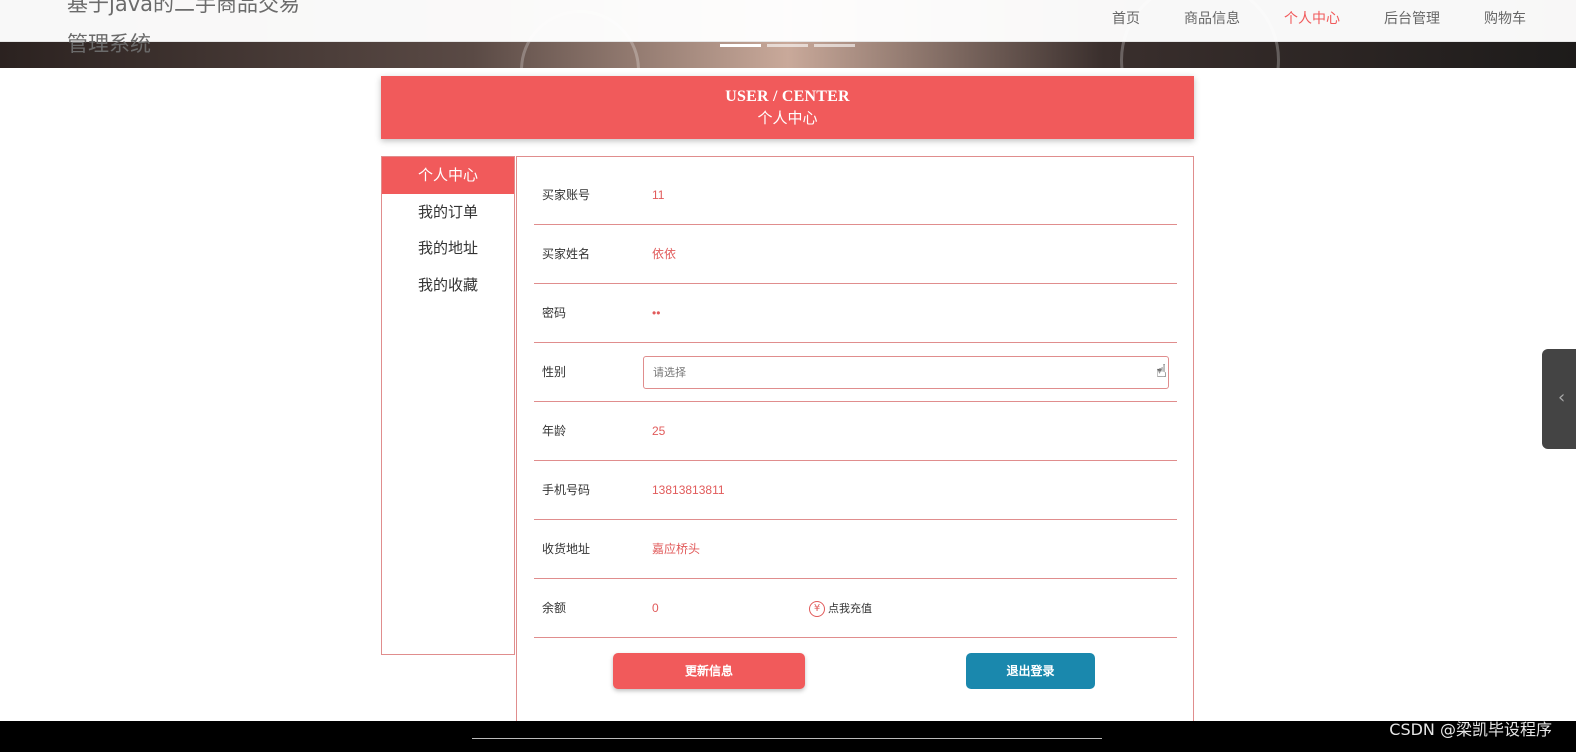  Describe the element at coordinates (1030, 671) in the screenshot. I see `logout-button: 退出登录` at that location.